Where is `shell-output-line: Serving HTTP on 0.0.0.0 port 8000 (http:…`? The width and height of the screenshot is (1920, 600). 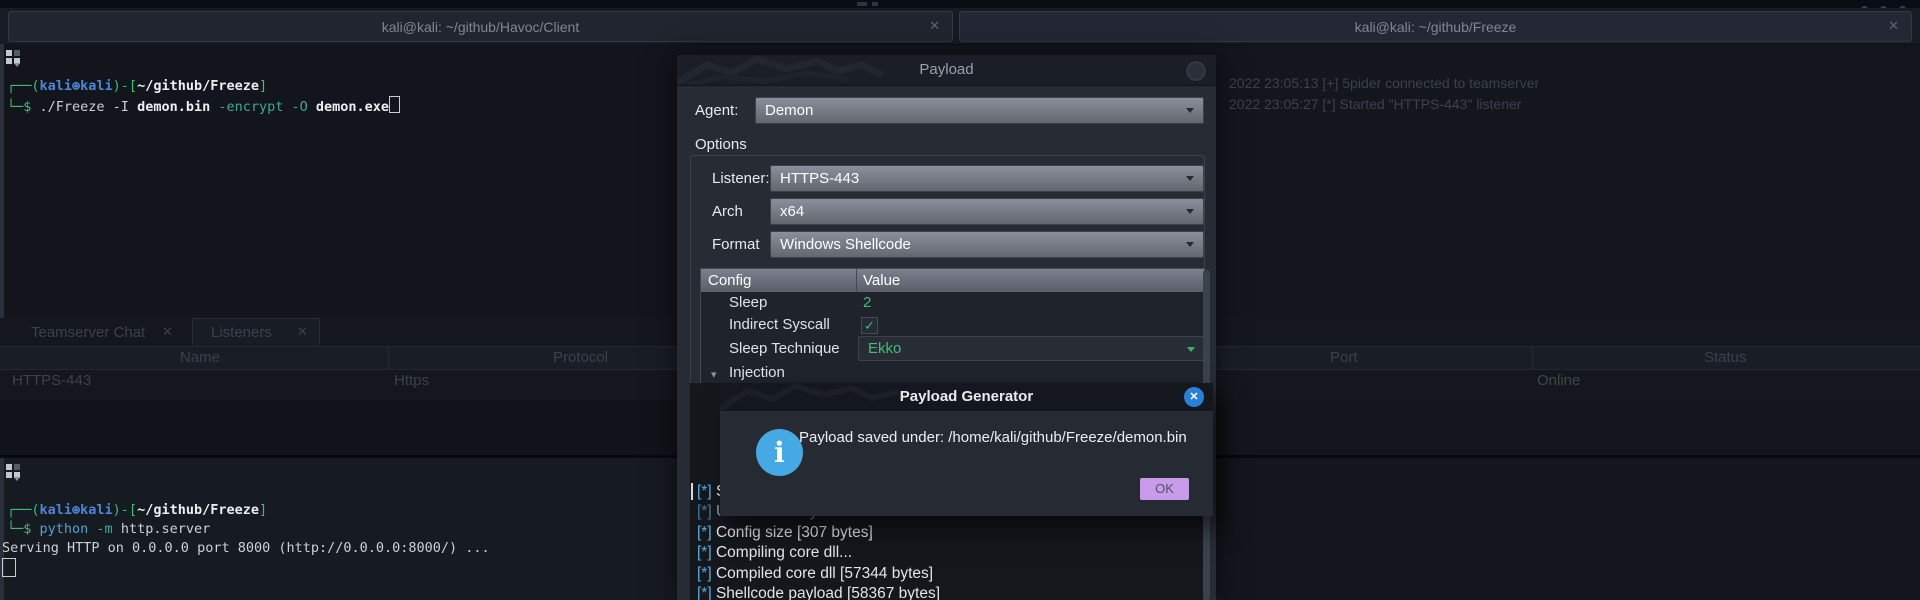 shell-output-line: Serving HTTP on 0.0.0.0 port 8000 (http:… is located at coordinates (246, 548).